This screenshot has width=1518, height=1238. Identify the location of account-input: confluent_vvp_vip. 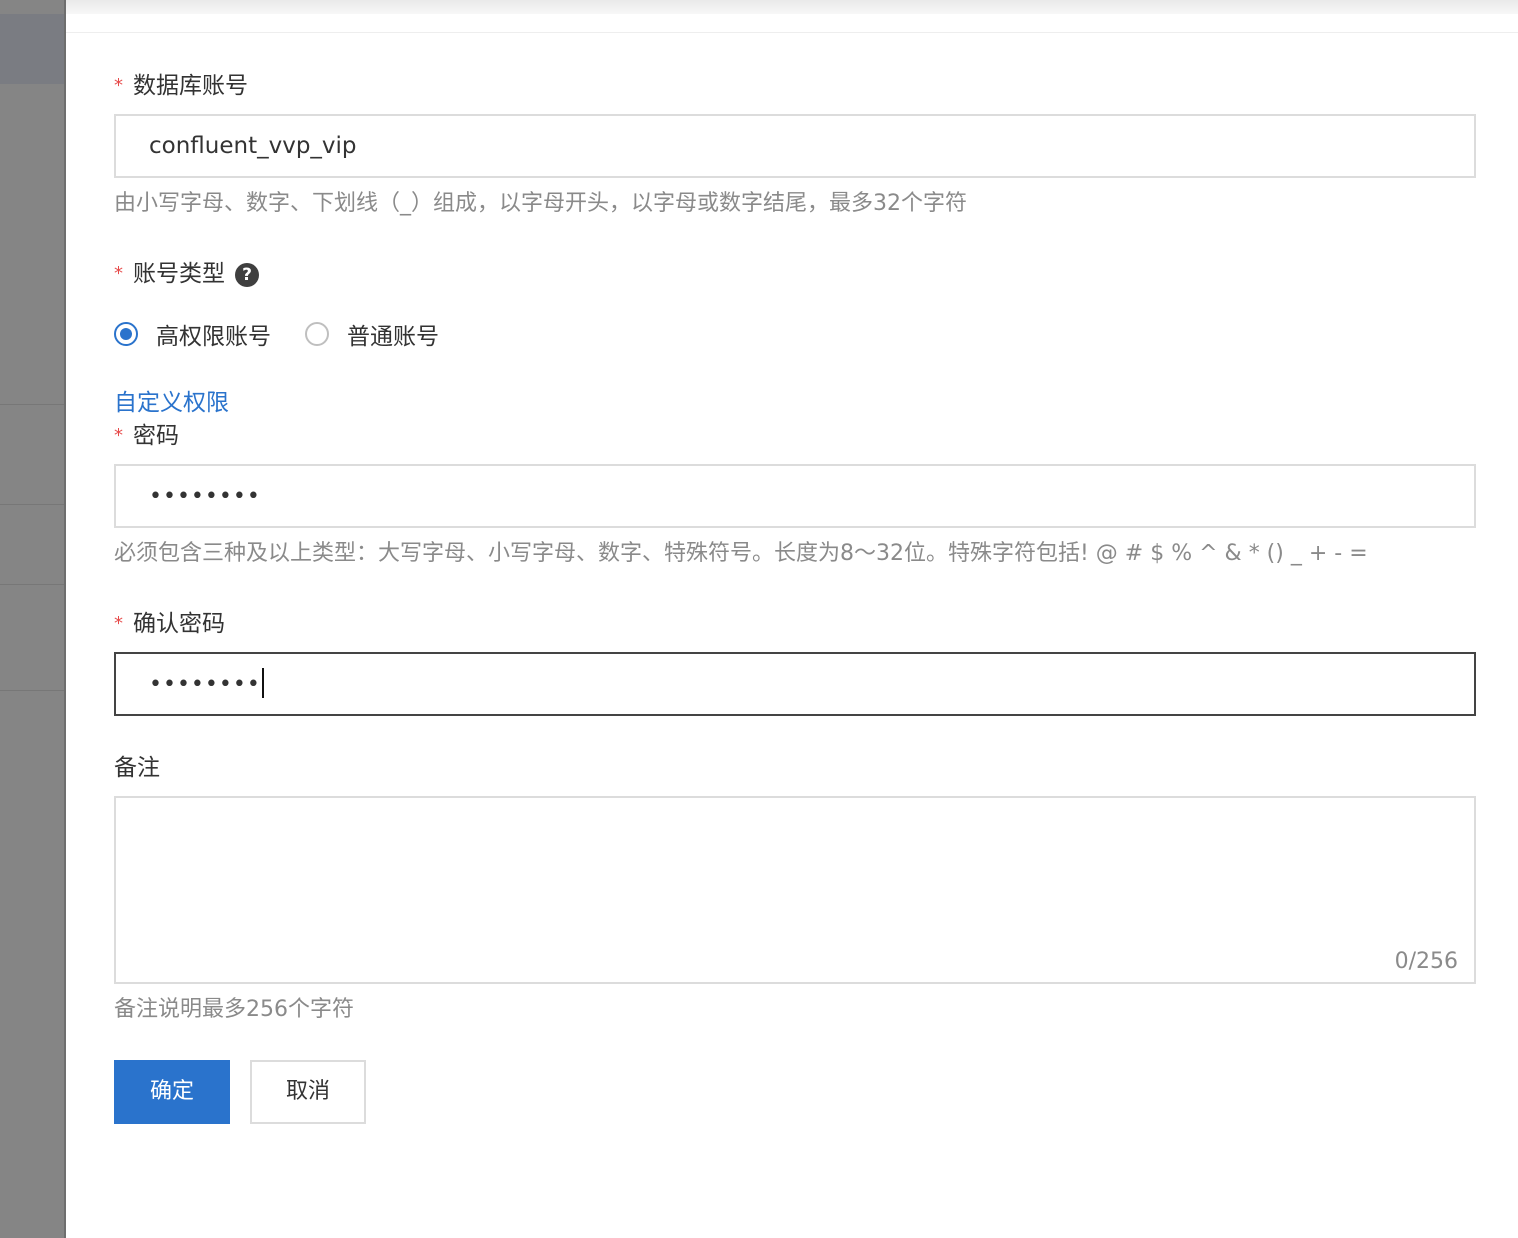
(795, 146).